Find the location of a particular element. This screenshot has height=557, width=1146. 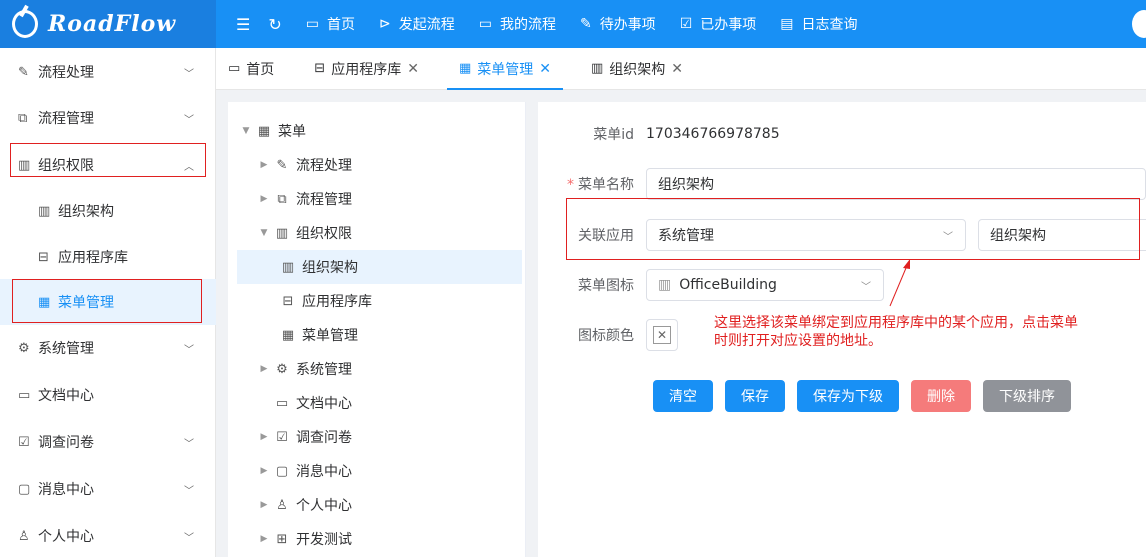

clear-button: 清空 is located at coordinates (683, 396).